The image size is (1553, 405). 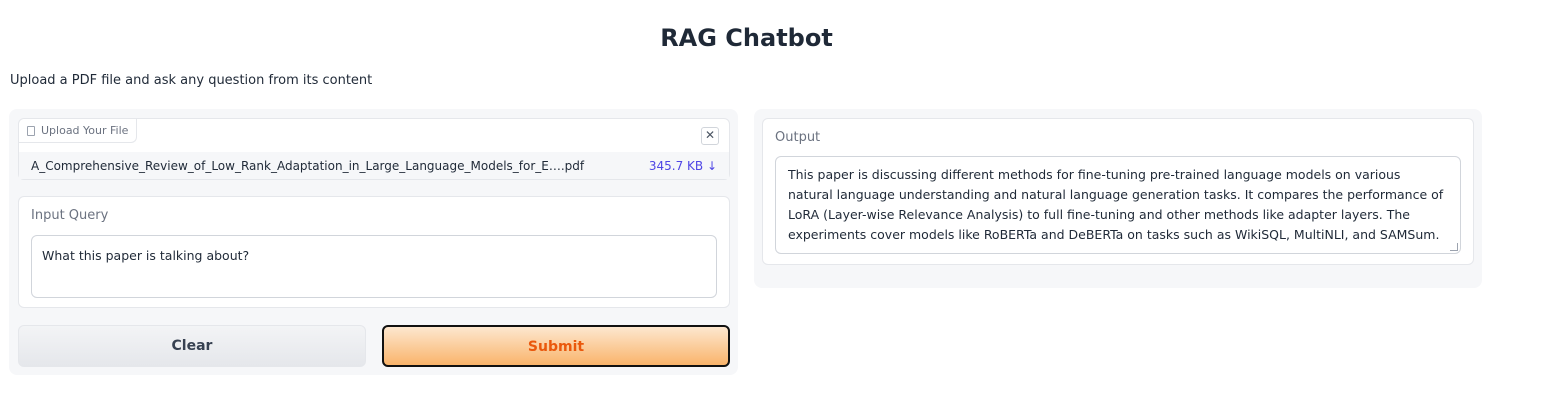 I want to click on close-icon: ✕, so click(x=710, y=136).